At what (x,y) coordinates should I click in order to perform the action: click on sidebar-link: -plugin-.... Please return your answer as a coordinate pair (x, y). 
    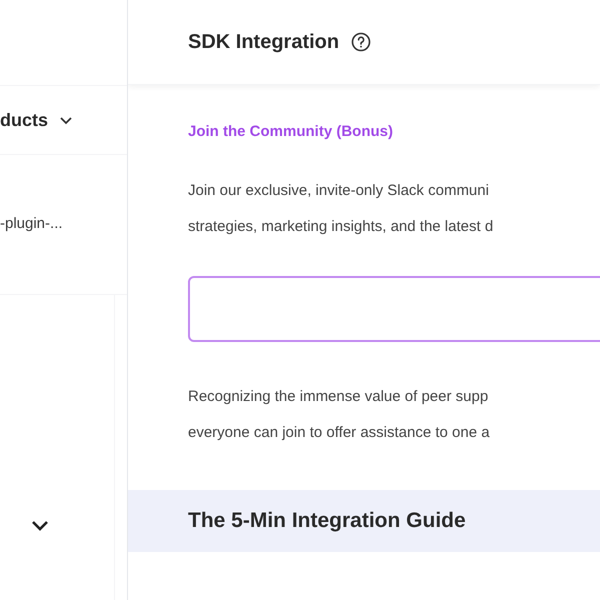
    Looking at the image, I should click on (63, 224).